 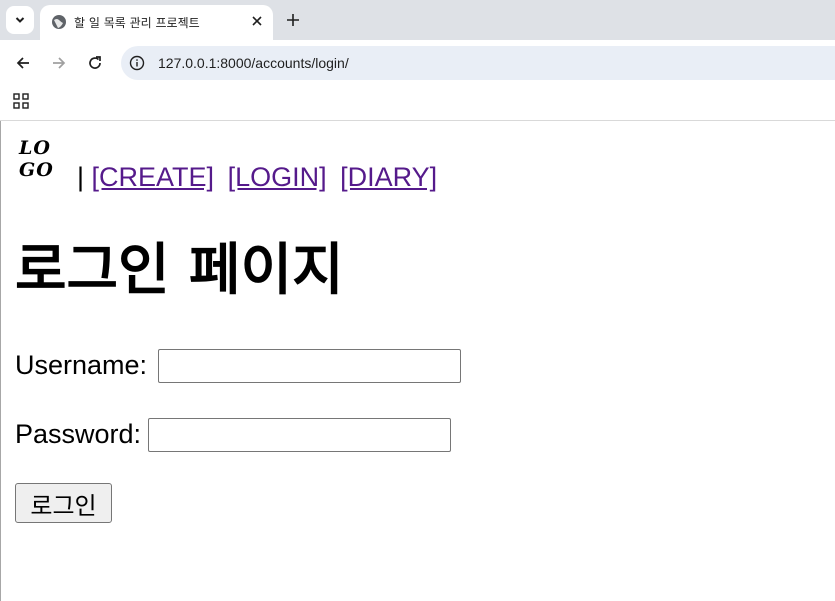 I want to click on new-tab-button, so click(x=293, y=20).